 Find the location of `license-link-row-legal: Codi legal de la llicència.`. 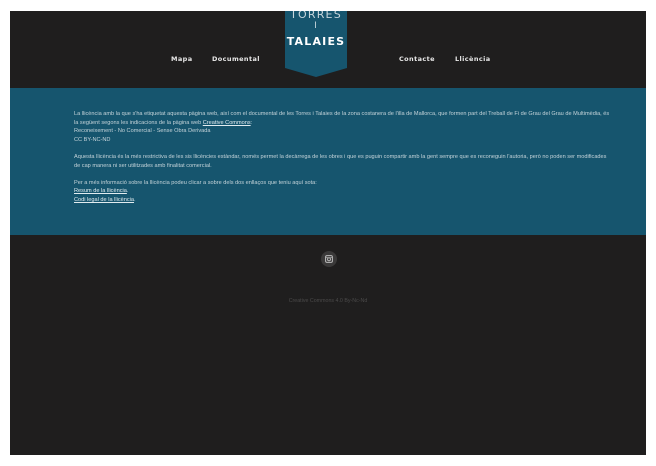

license-link-row-legal: Codi legal de la llicència. is located at coordinates (344, 200).